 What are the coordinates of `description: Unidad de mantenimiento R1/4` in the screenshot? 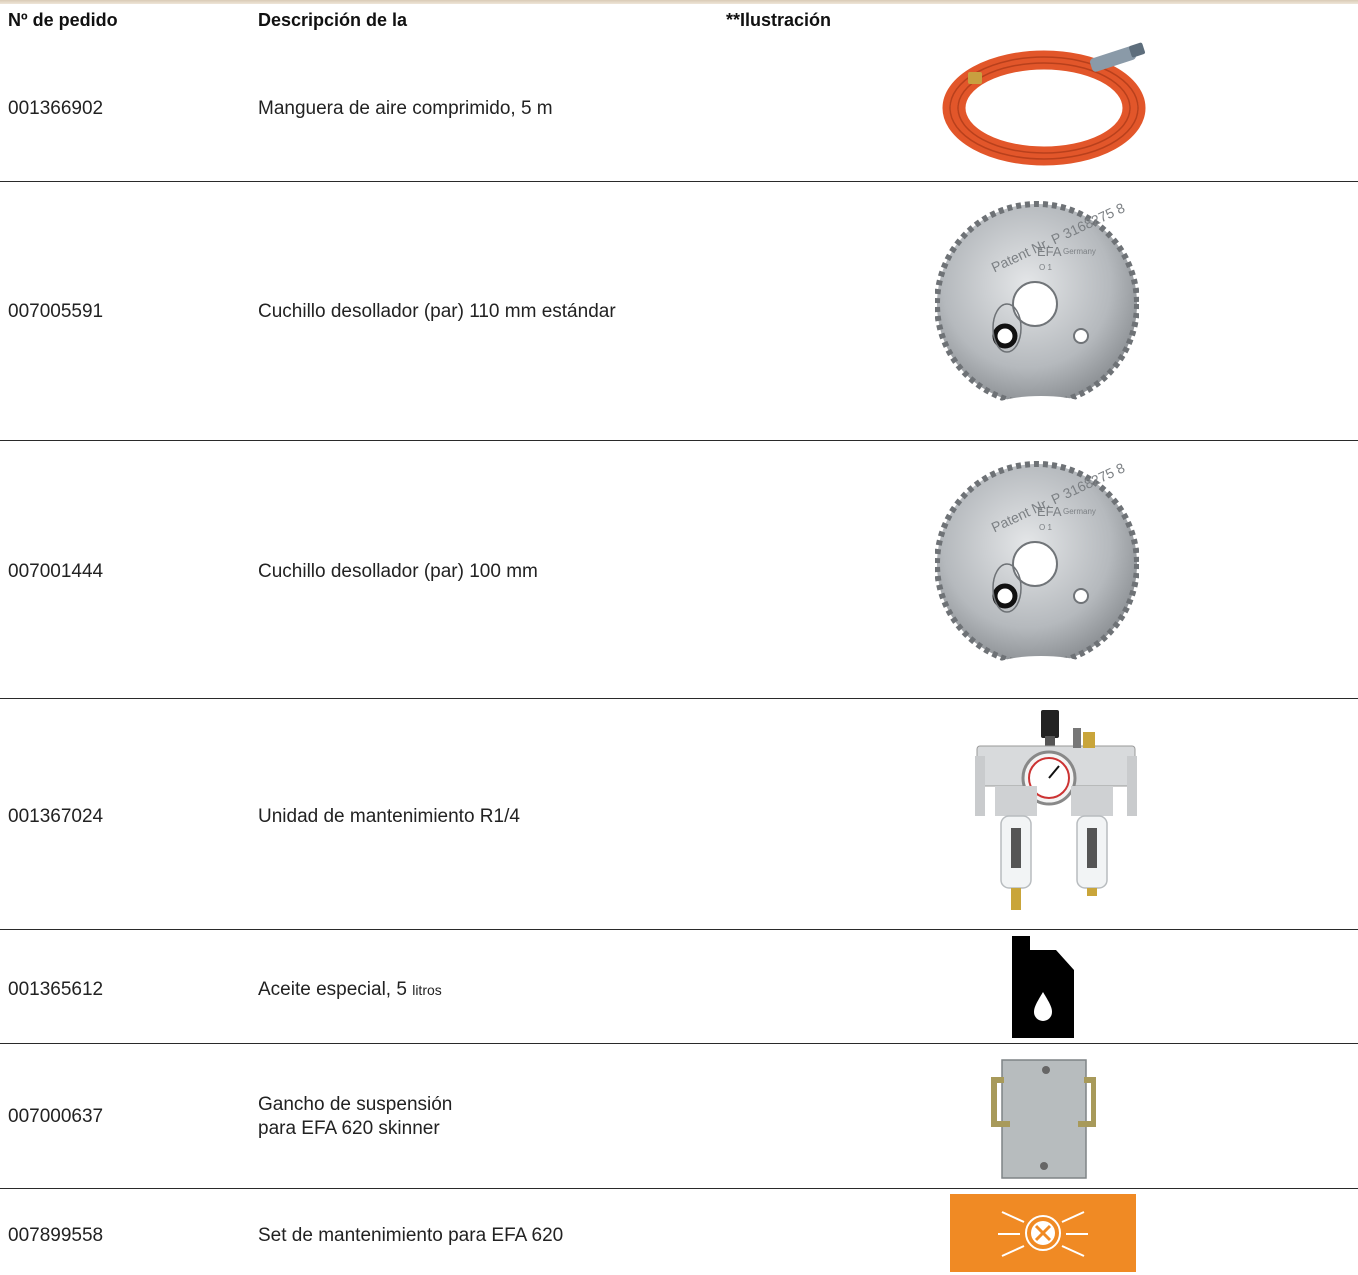 It's located at (389, 816).